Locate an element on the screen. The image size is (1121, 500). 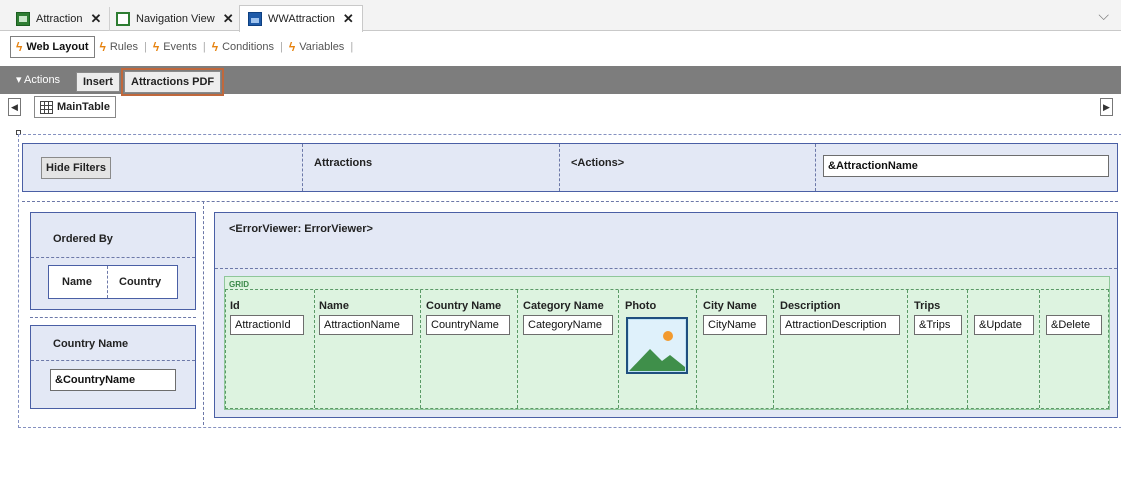
grid-column-trips: Trips &Trips is located at coordinates (937, 349).